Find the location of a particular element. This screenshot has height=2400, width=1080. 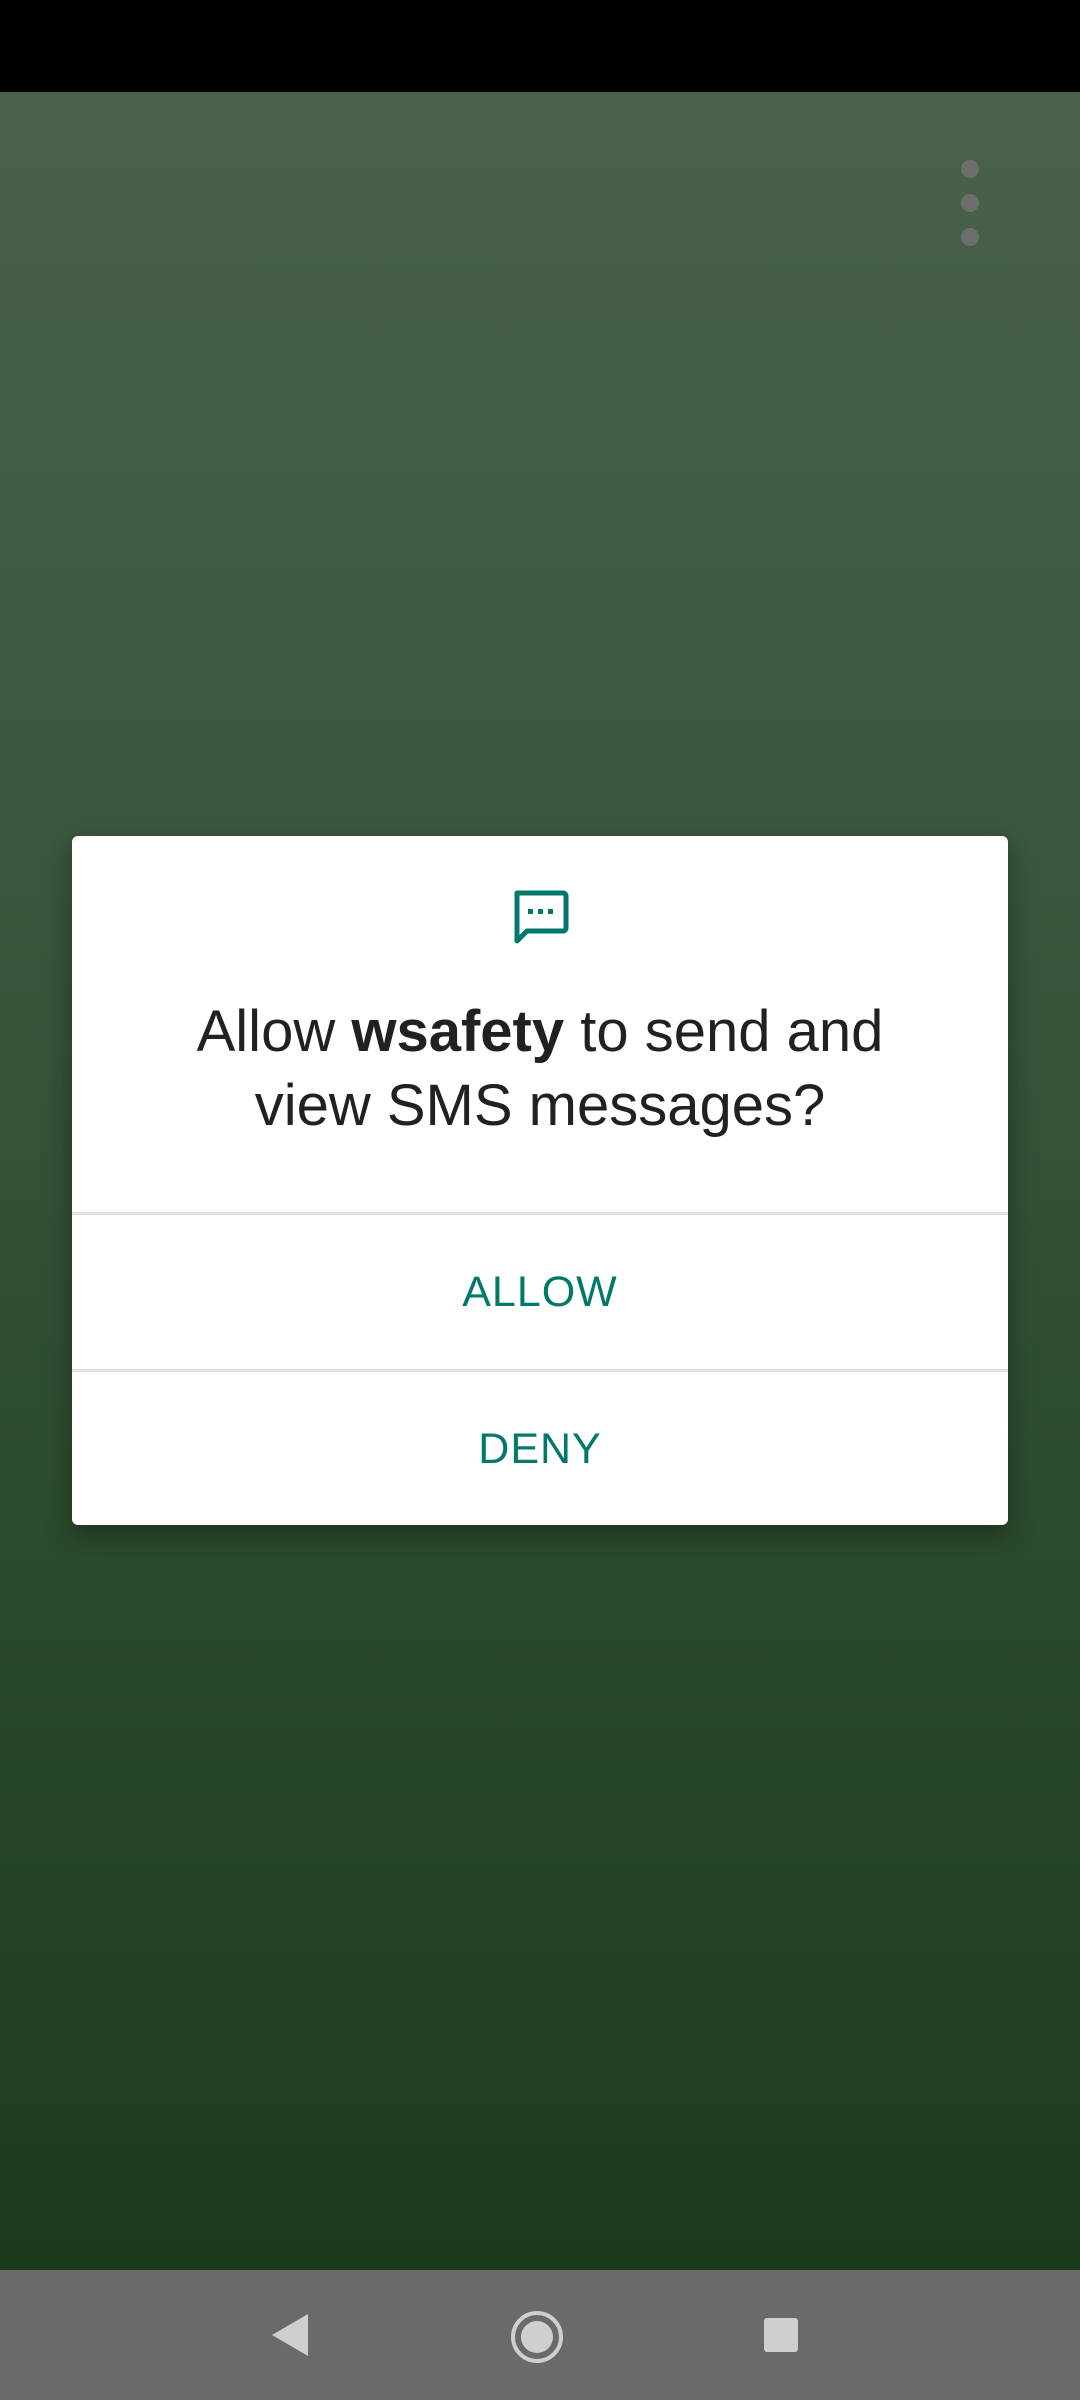

more-vert-icon is located at coordinates (970, 203).